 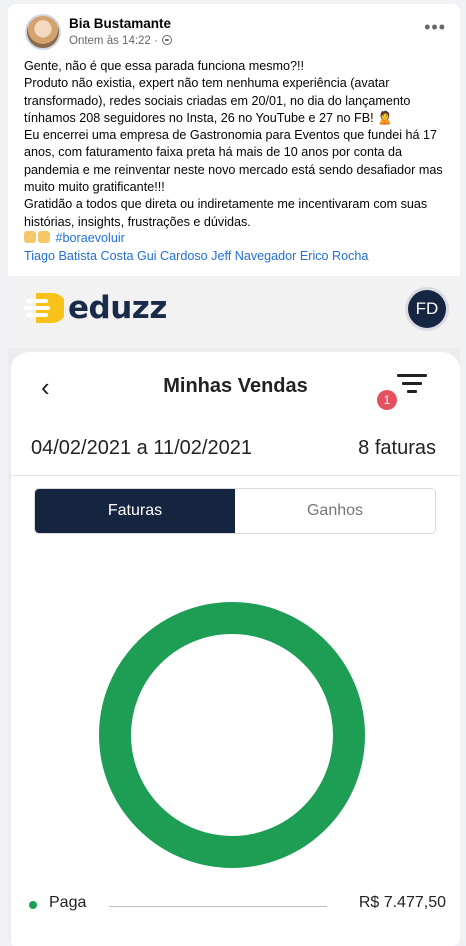 I want to click on divider, so click(x=235, y=475).